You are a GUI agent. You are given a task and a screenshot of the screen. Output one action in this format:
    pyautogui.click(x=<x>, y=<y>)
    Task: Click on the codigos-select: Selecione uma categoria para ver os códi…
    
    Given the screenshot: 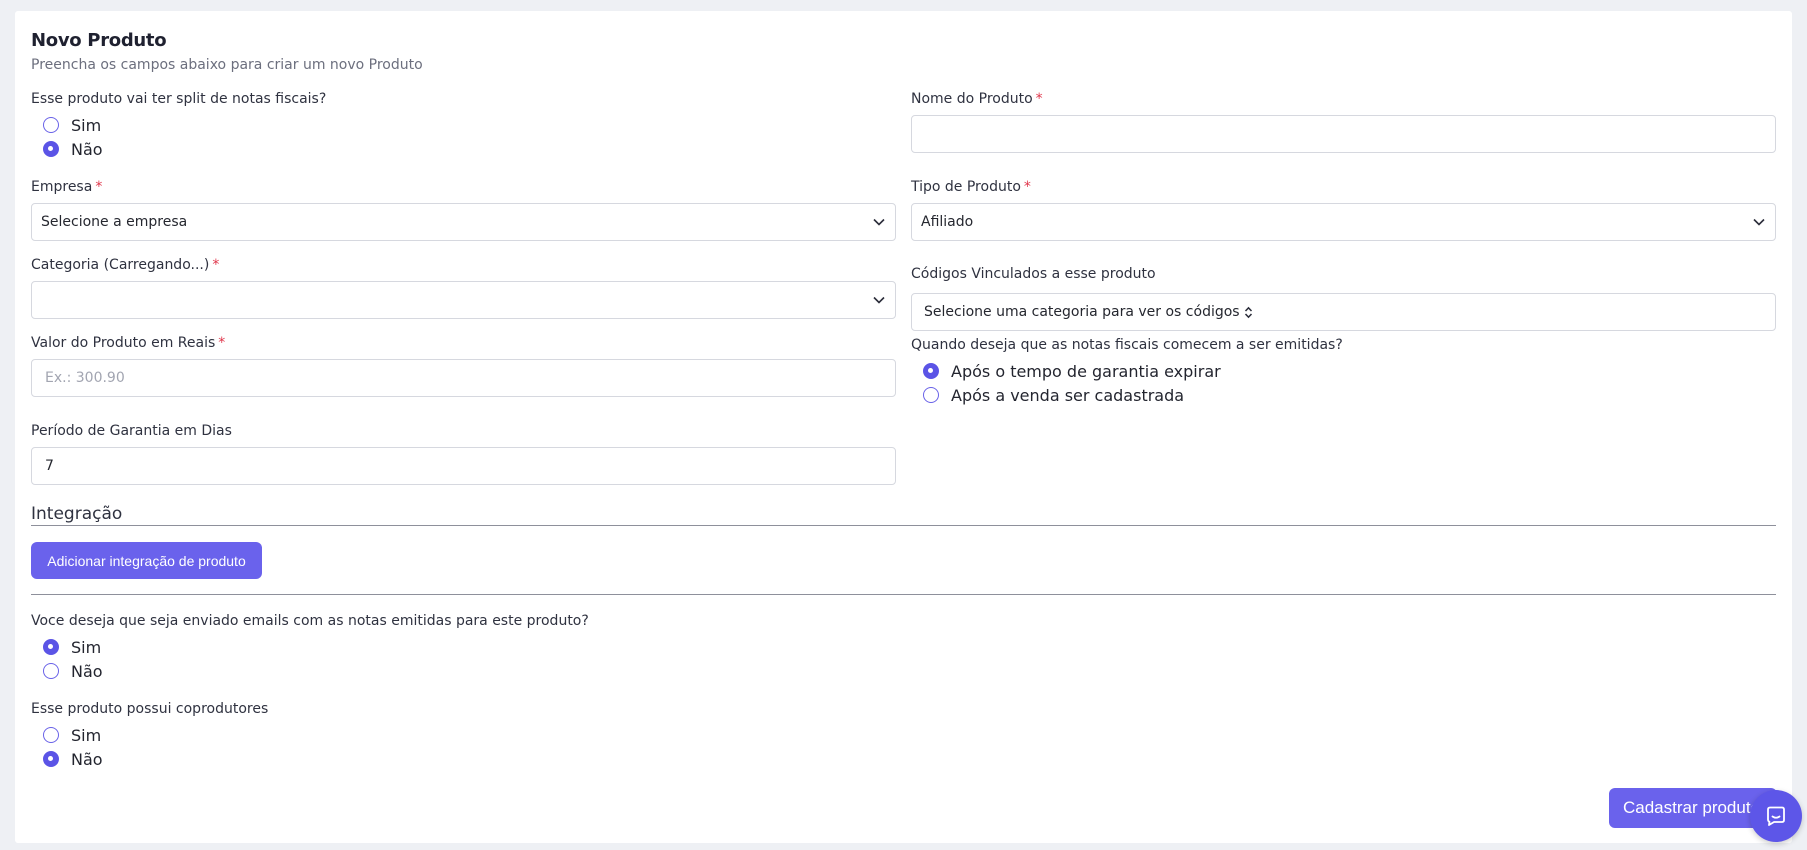 What is the action you would take?
    pyautogui.click(x=1343, y=312)
    